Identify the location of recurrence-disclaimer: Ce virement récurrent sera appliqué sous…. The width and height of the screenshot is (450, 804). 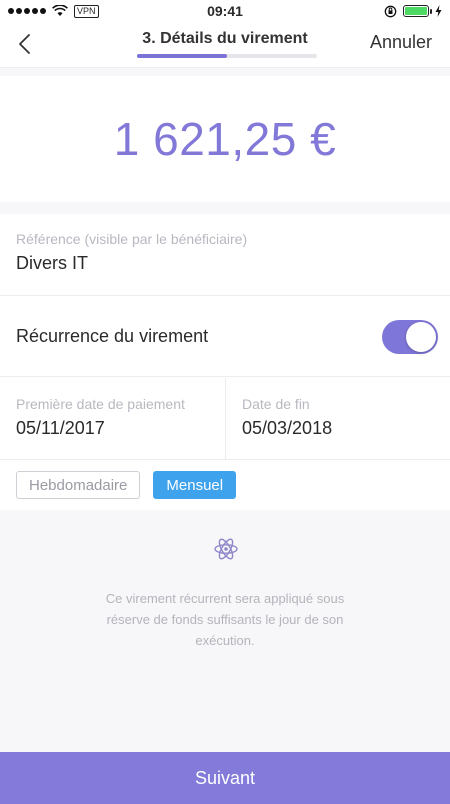
(225, 619).